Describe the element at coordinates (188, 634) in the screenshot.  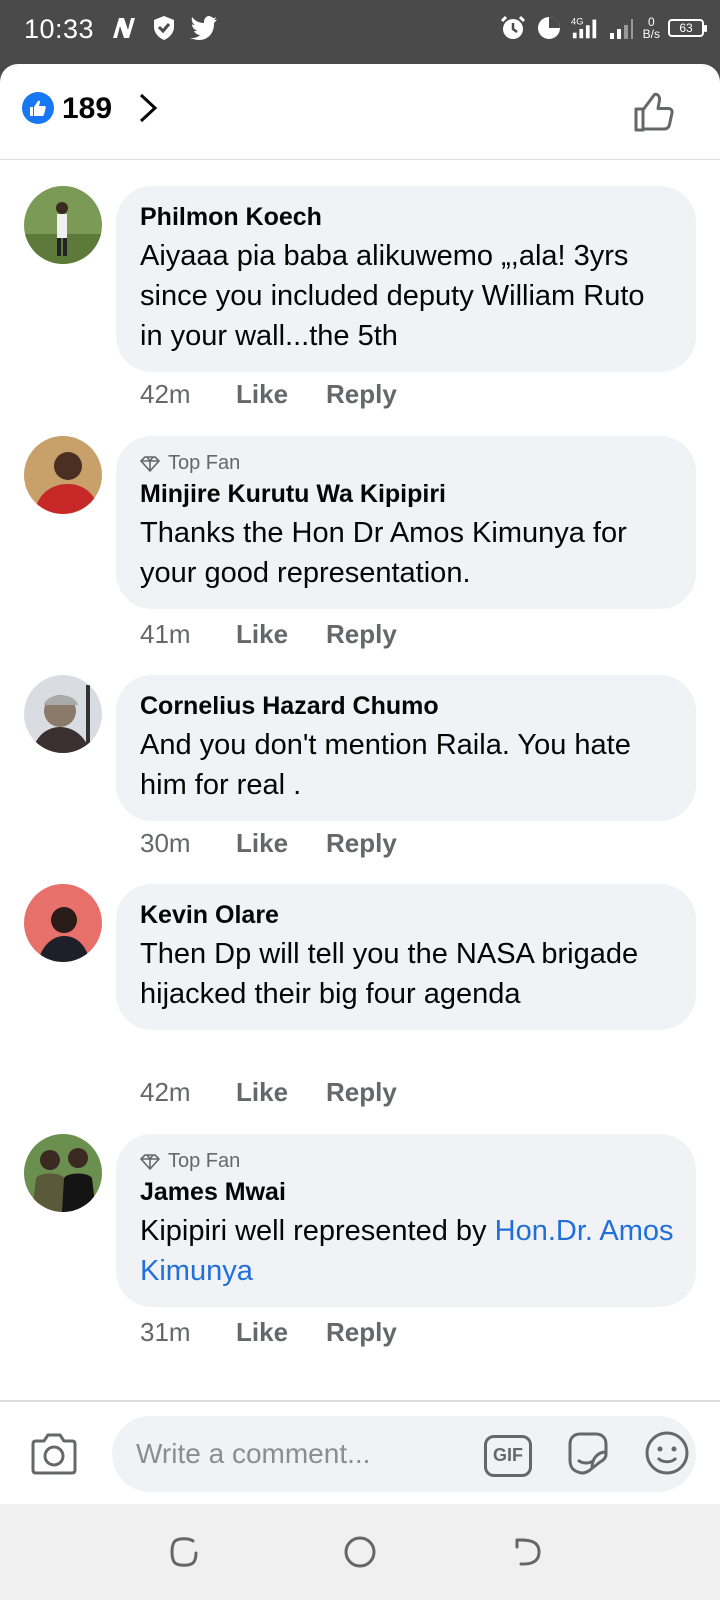
I see `comment-time: 41m` at that location.